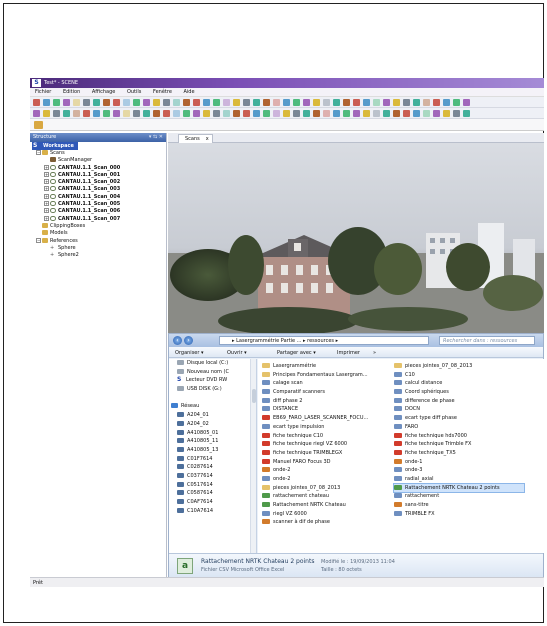 Image resolution: width=547 pixels, height=626 pixels. What do you see at coordinates (459, 383) in the screenshot?
I see `file-item: calcul distance` at bounding box center [459, 383].